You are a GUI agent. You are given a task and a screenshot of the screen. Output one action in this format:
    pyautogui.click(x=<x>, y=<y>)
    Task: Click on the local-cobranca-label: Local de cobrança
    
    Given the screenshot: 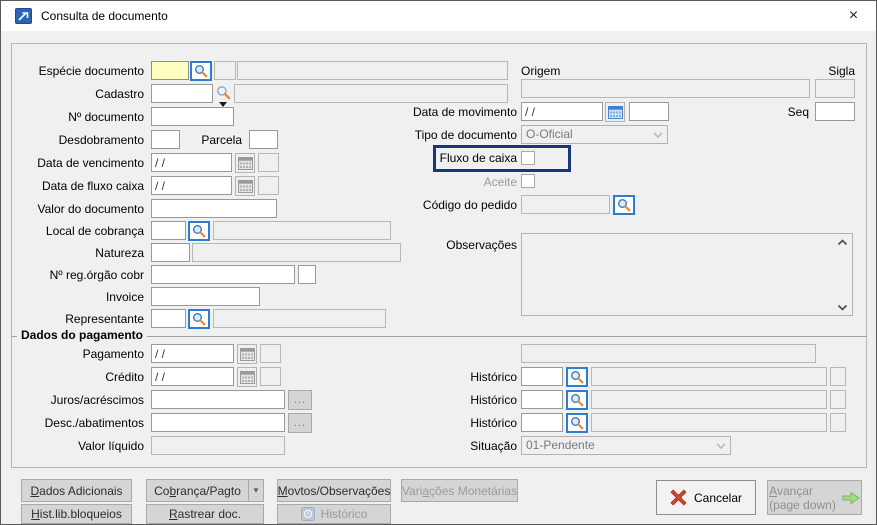 What is the action you would take?
    pyautogui.click(x=94, y=231)
    